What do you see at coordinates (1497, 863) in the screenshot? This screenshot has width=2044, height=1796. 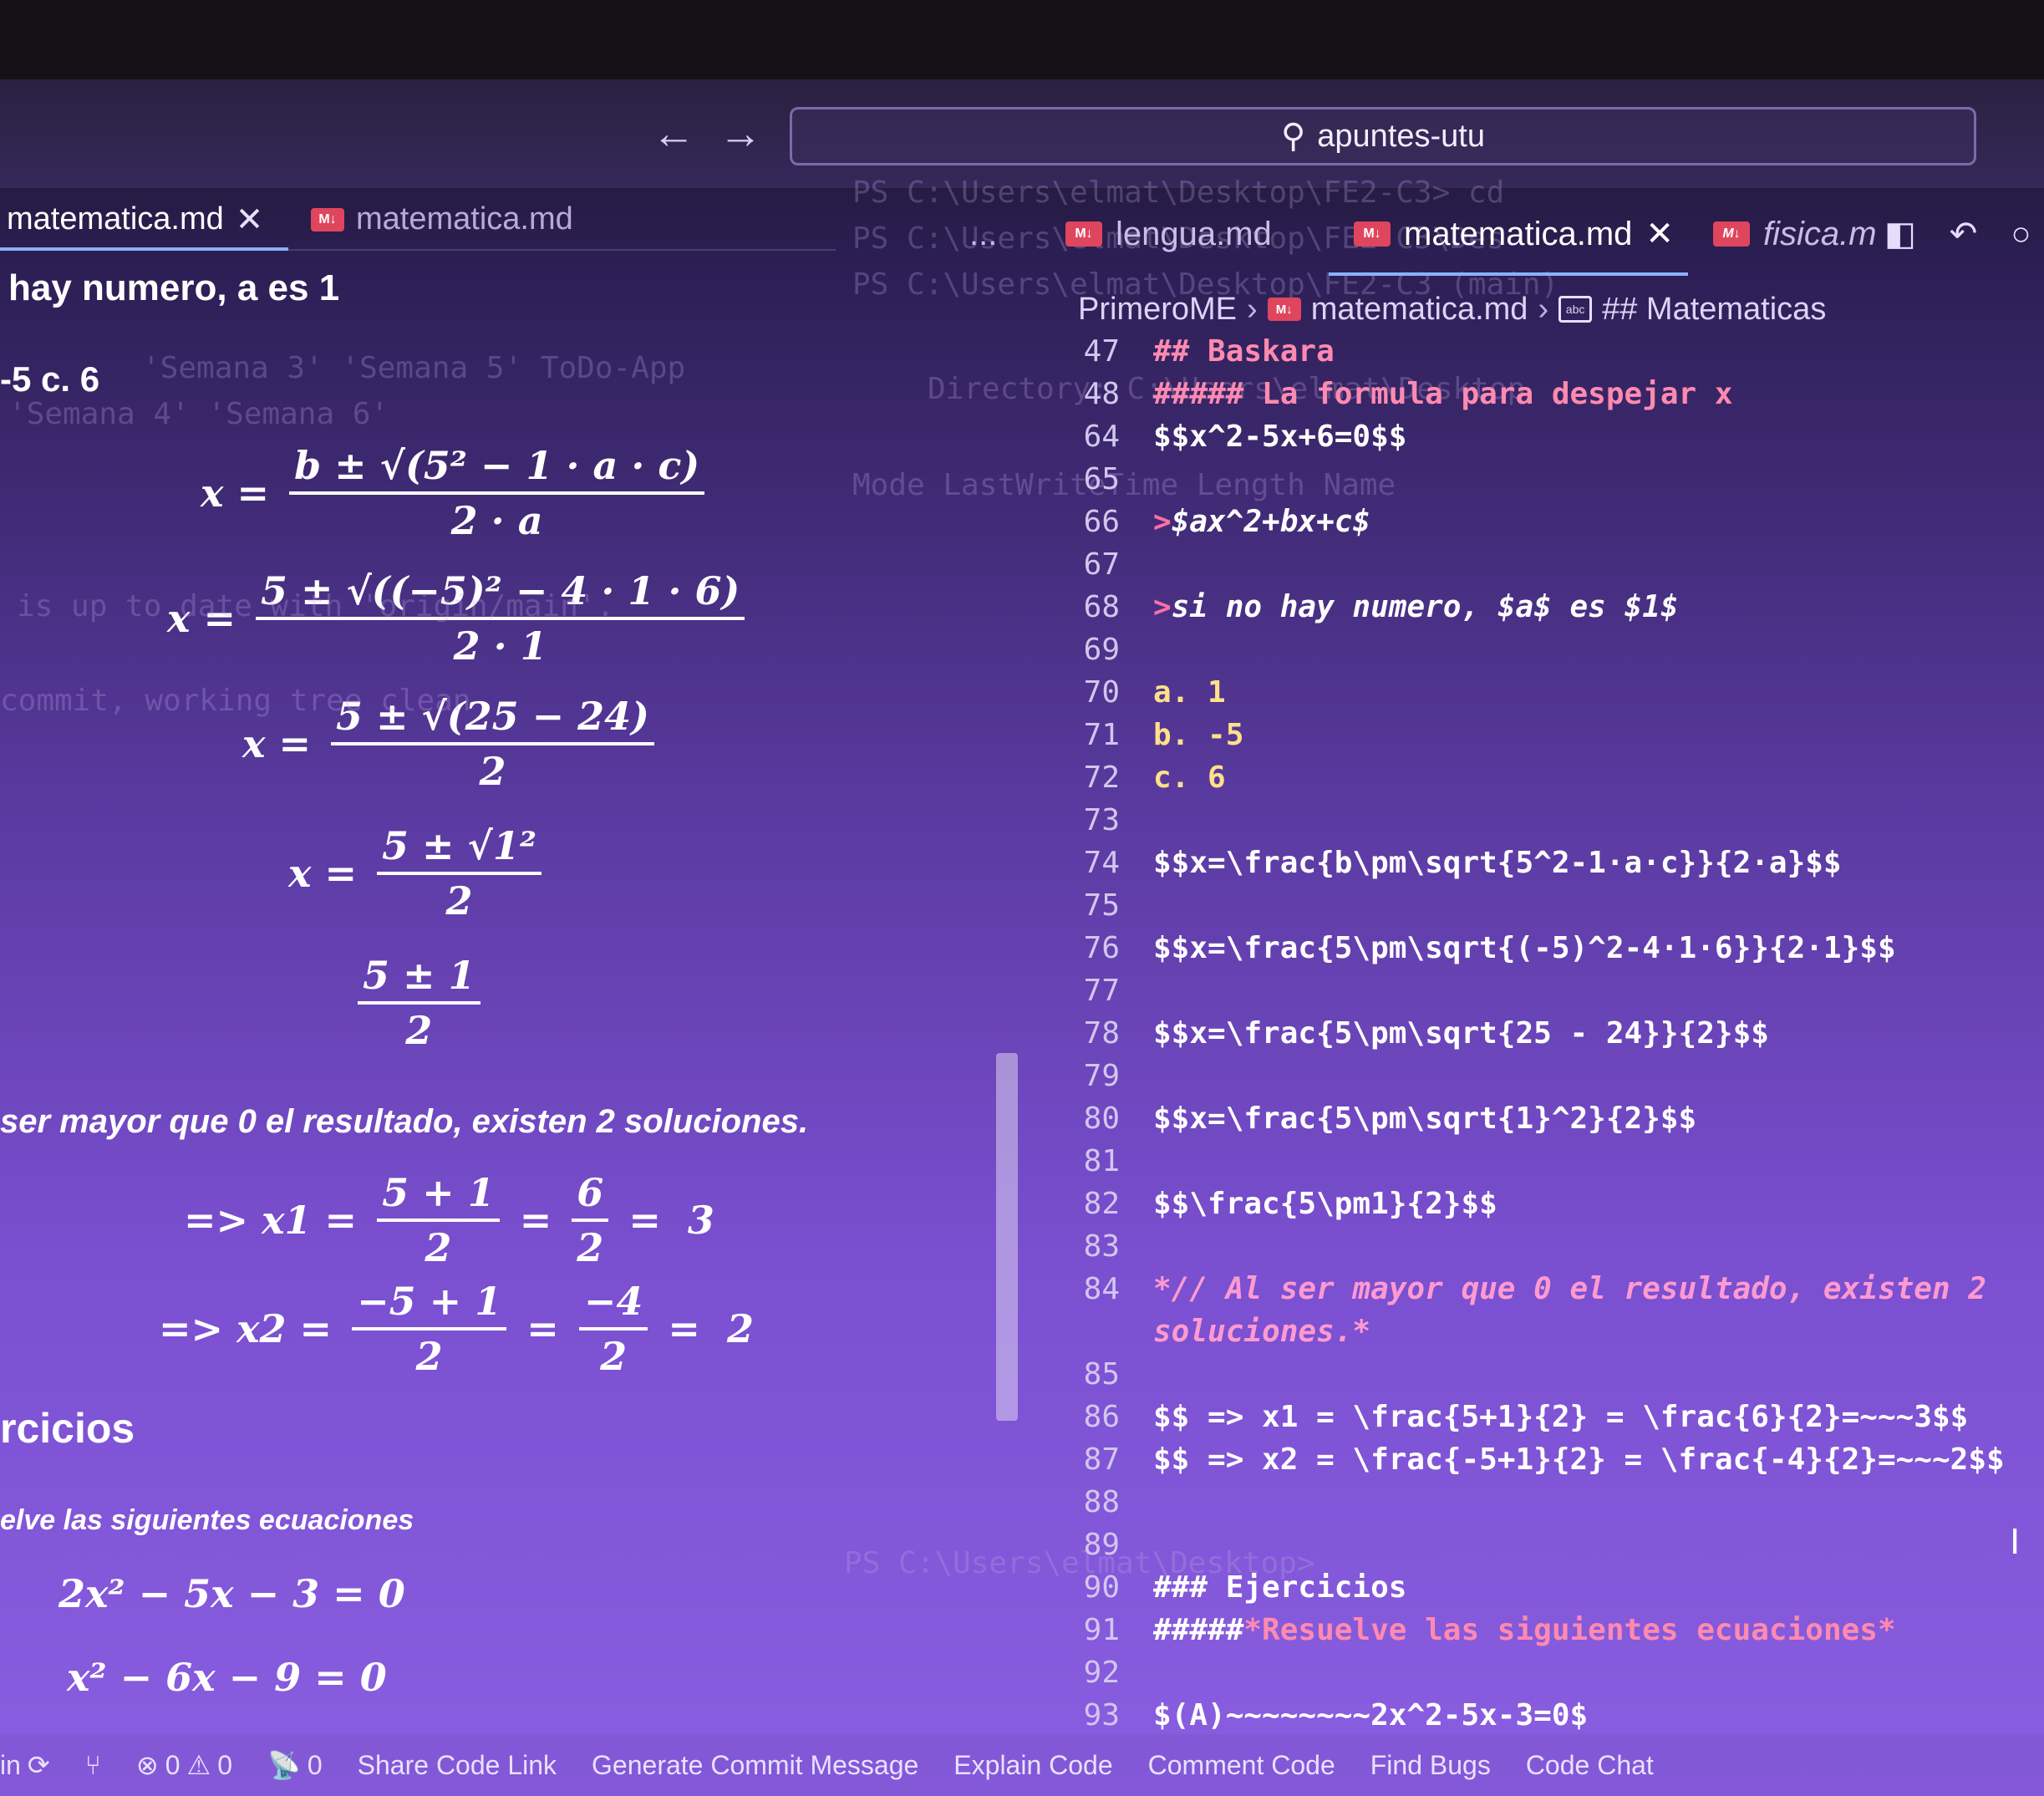 I see `code-token: $$x=\frac{b\pm\sqrt{5^2-1·a·c}}{2·a}$$` at bounding box center [1497, 863].